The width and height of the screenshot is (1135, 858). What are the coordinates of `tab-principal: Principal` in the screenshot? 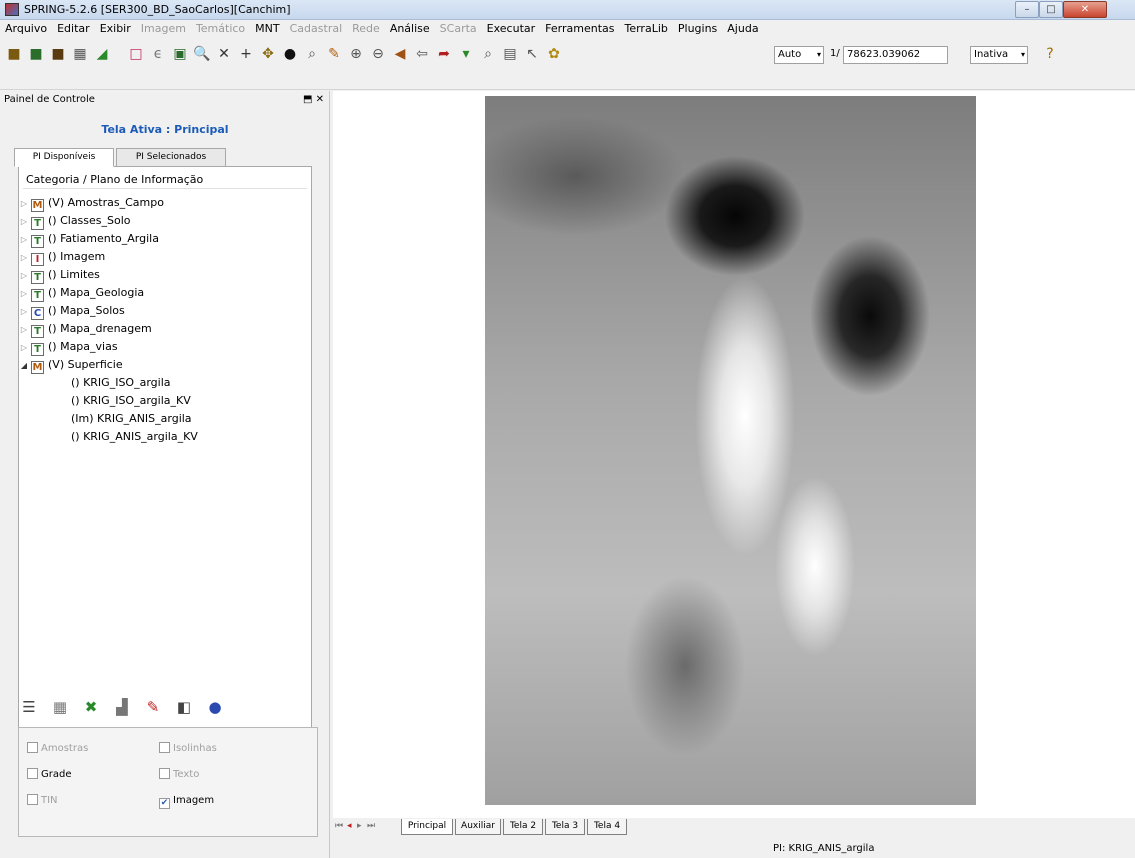 It's located at (427, 827).